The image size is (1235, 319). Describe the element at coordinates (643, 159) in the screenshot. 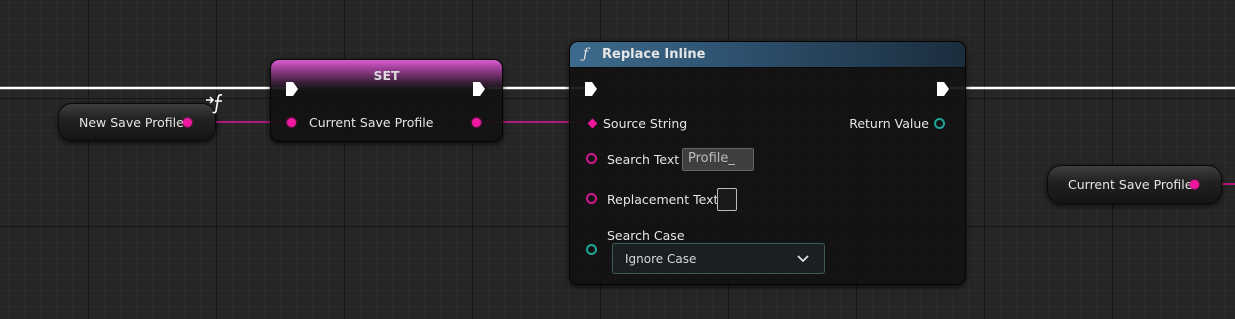

I see `search-text-label: Search Text` at that location.